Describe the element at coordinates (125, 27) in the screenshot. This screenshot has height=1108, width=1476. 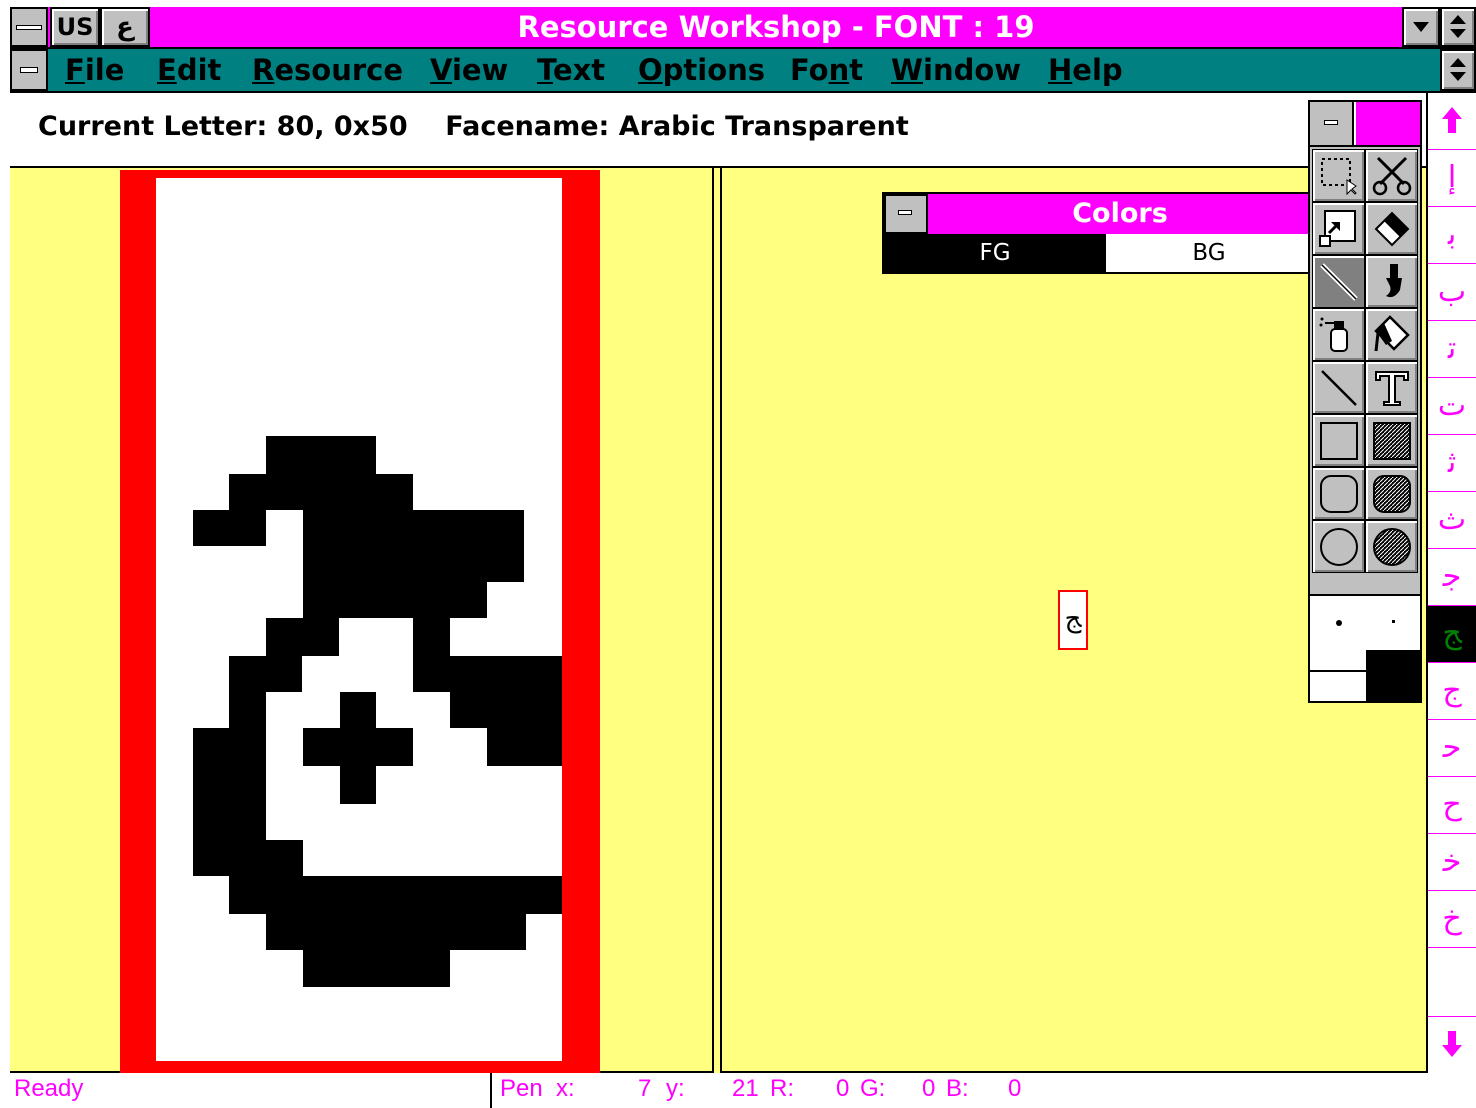
I see `keyboard-arabic-button: ع` at that location.